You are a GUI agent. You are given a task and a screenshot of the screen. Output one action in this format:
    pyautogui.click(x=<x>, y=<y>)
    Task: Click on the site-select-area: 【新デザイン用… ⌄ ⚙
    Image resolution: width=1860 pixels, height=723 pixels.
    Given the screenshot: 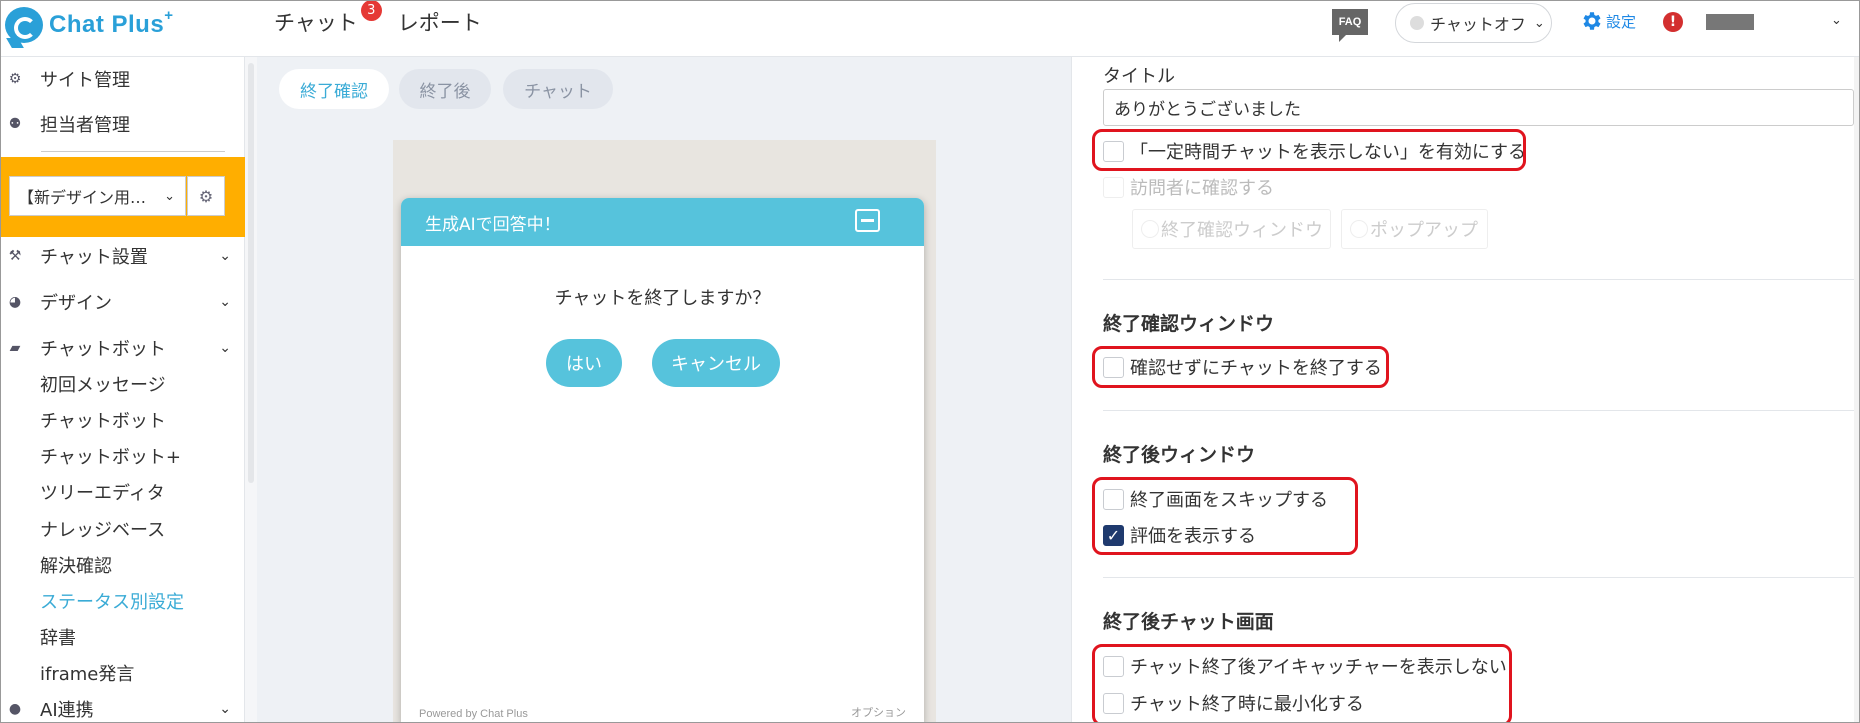 What is the action you would take?
    pyautogui.click(x=123, y=197)
    